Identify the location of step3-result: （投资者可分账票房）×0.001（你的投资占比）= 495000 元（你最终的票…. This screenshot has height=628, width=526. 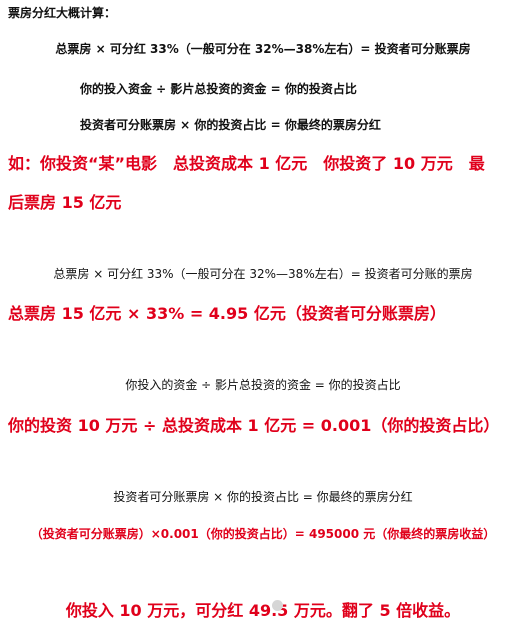
(263, 534).